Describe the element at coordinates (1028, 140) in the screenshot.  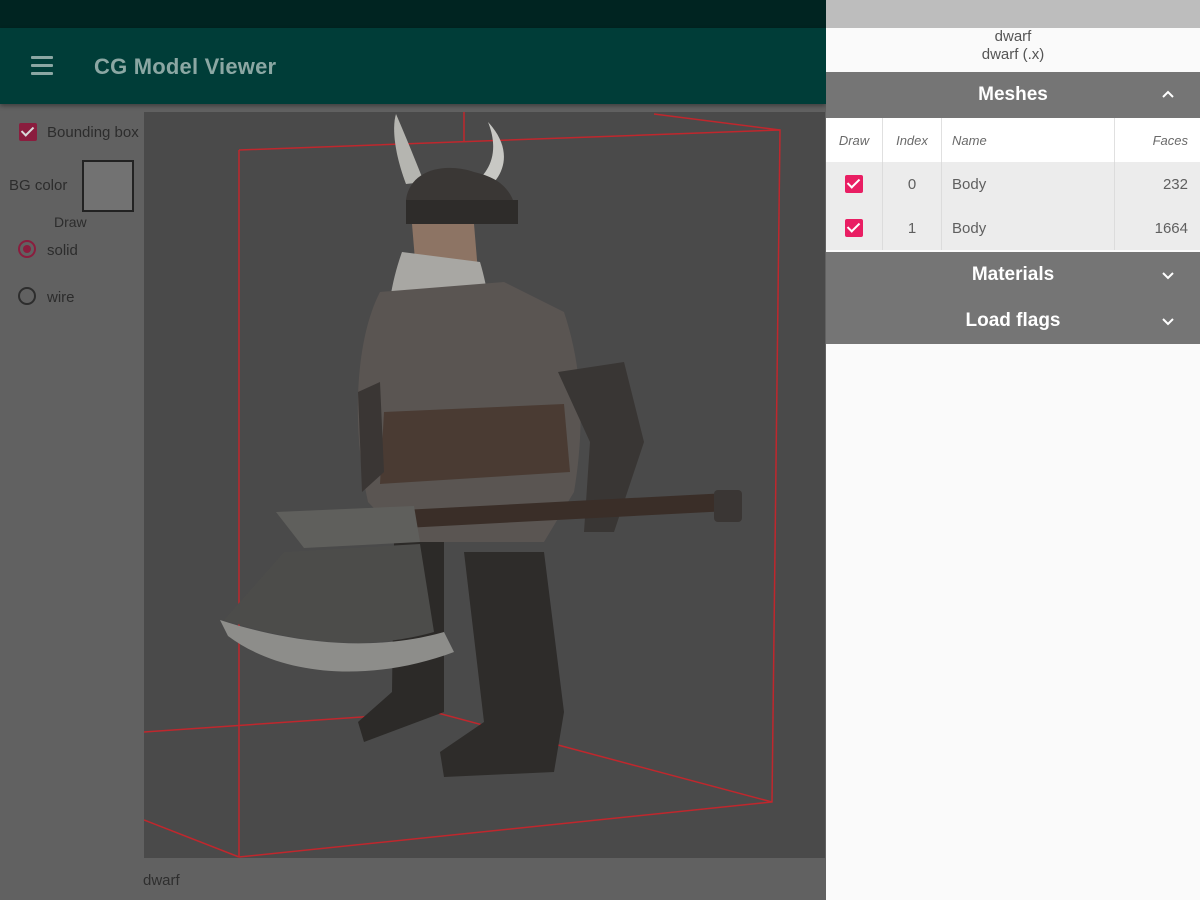
I see `column-header-name: Name` at that location.